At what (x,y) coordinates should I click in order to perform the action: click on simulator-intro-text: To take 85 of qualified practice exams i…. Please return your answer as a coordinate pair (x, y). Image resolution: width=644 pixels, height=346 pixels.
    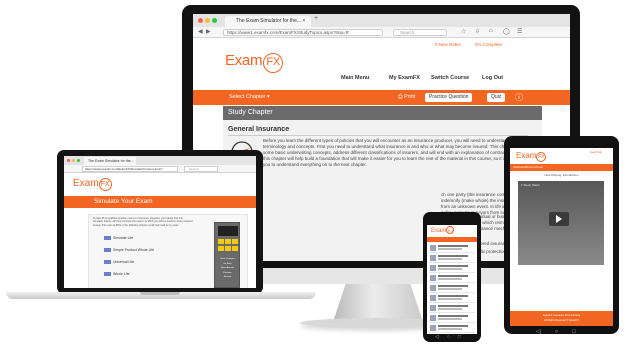
    Looking at the image, I should click on (143, 222).